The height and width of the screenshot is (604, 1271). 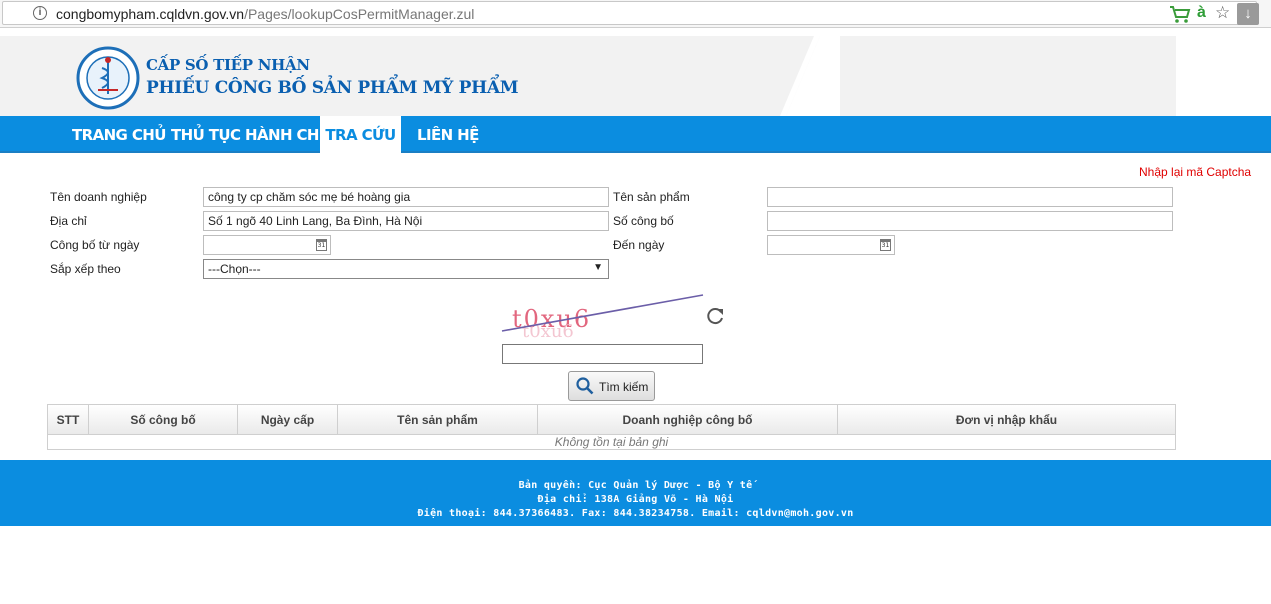 I want to click on footer-address: Địa chỉ: 138A Giảng Võ - Hà Nội, so click(x=635, y=499).